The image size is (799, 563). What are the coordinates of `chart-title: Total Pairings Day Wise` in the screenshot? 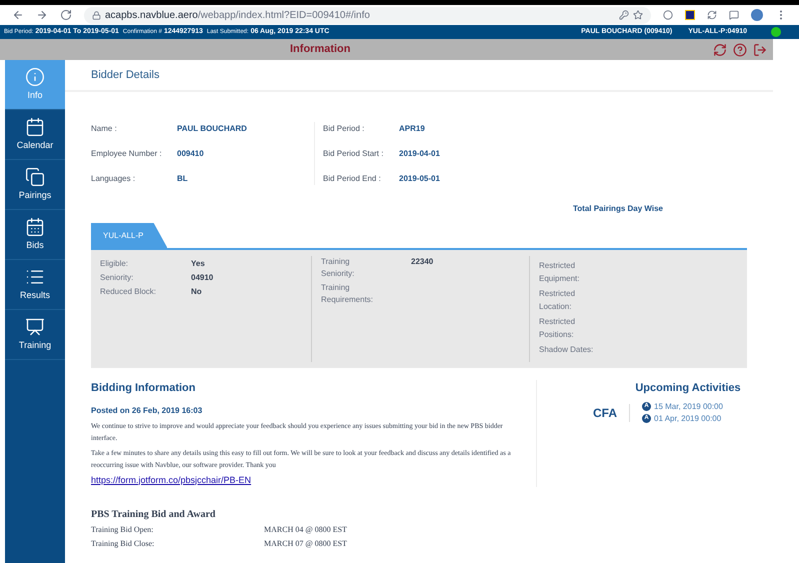 It's located at (617, 209).